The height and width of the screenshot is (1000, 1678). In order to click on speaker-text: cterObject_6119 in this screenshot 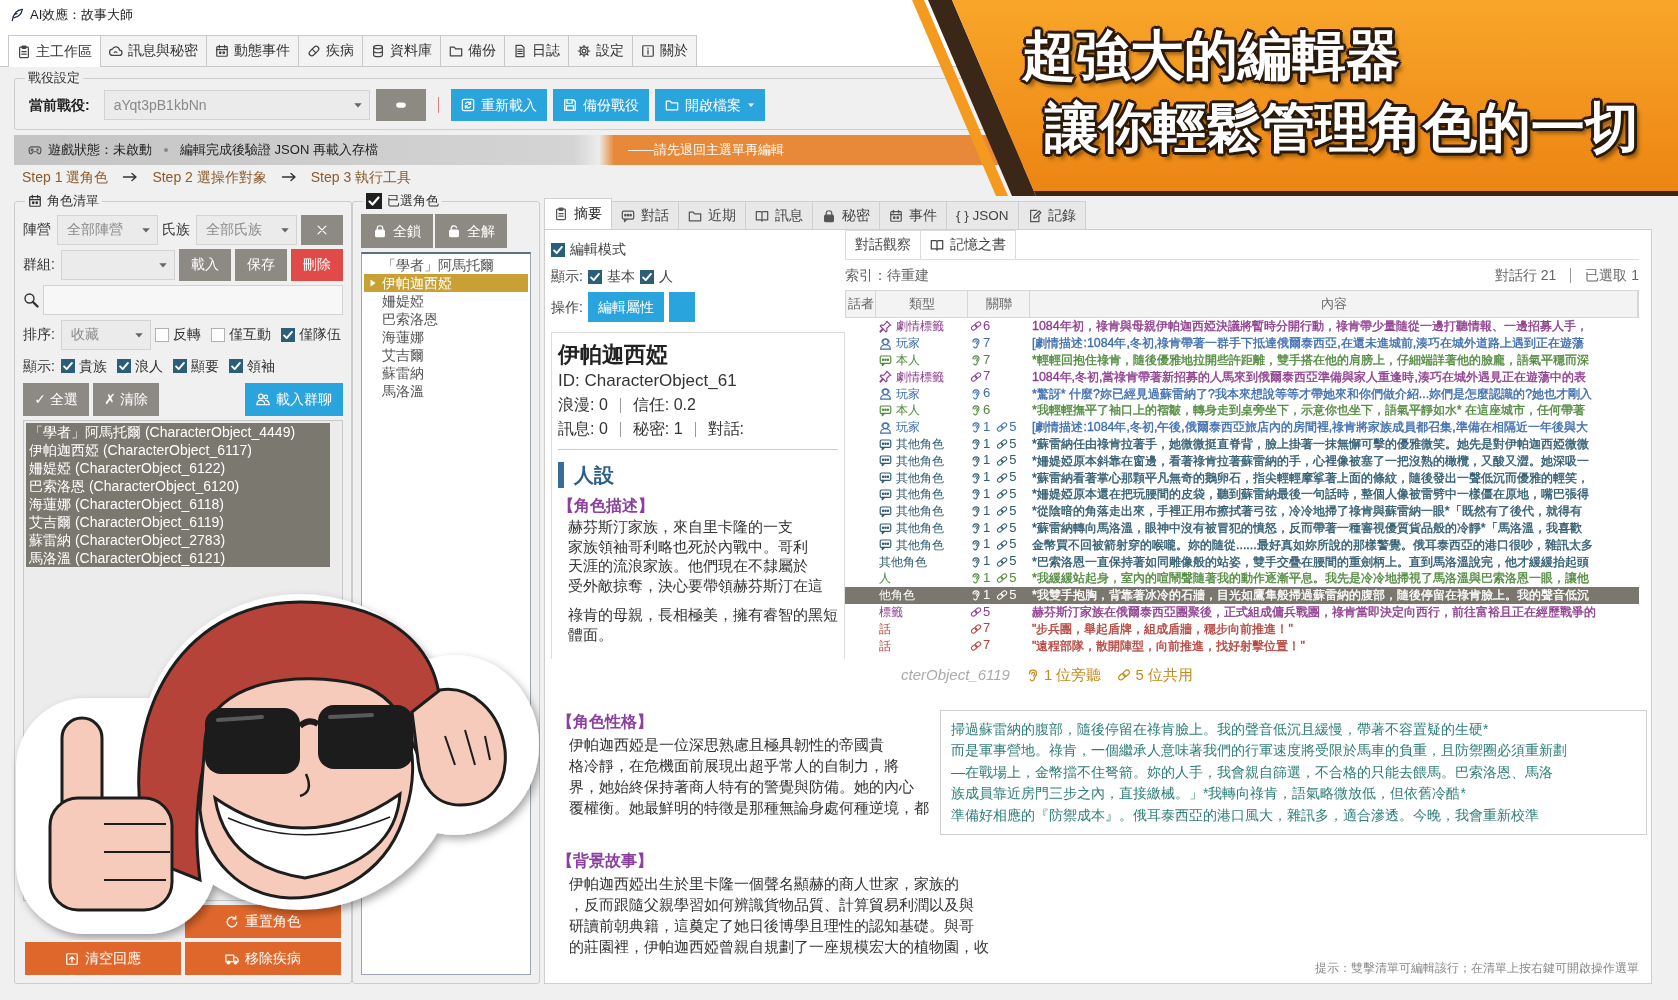, I will do `click(955, 675)`.